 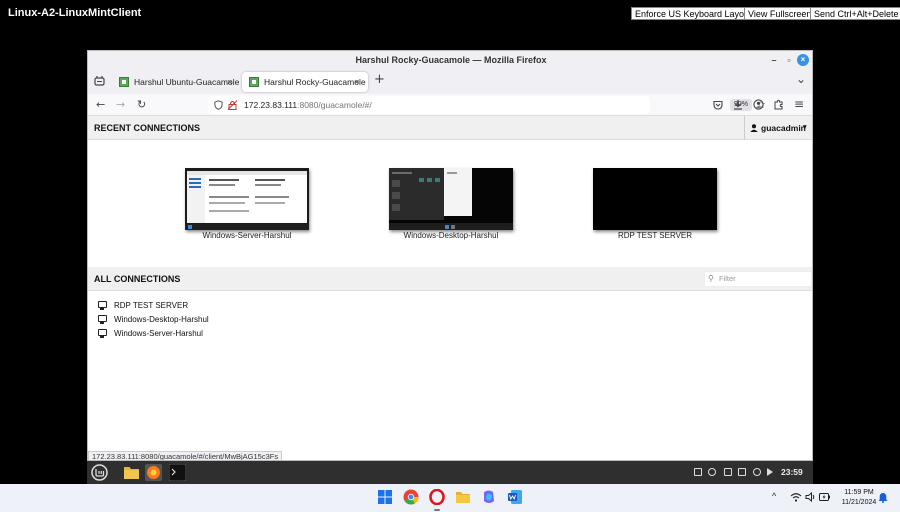 I want to click on recent-connection-thumbnail-server, so click(x=247, y=199).